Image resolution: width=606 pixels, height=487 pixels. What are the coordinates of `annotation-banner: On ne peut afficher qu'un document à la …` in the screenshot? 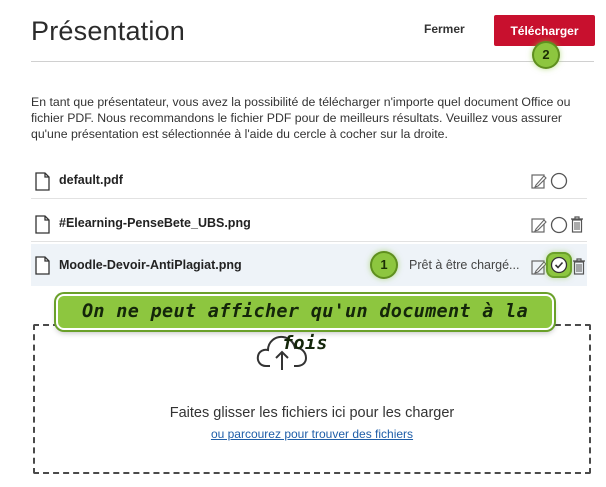 It's located at (305, 324).